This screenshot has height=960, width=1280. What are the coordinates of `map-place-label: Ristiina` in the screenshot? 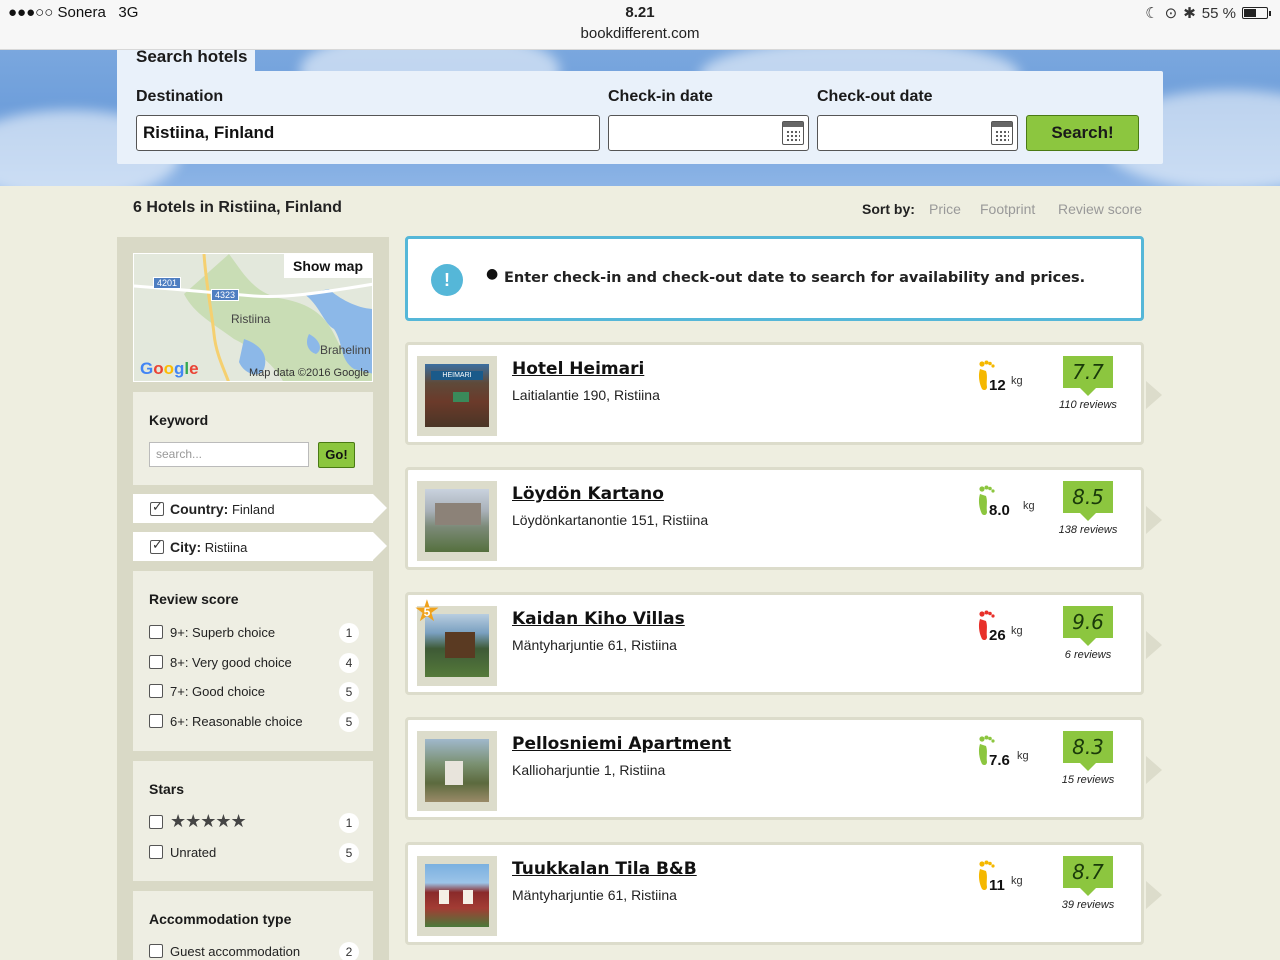 It's located at (251, 319).